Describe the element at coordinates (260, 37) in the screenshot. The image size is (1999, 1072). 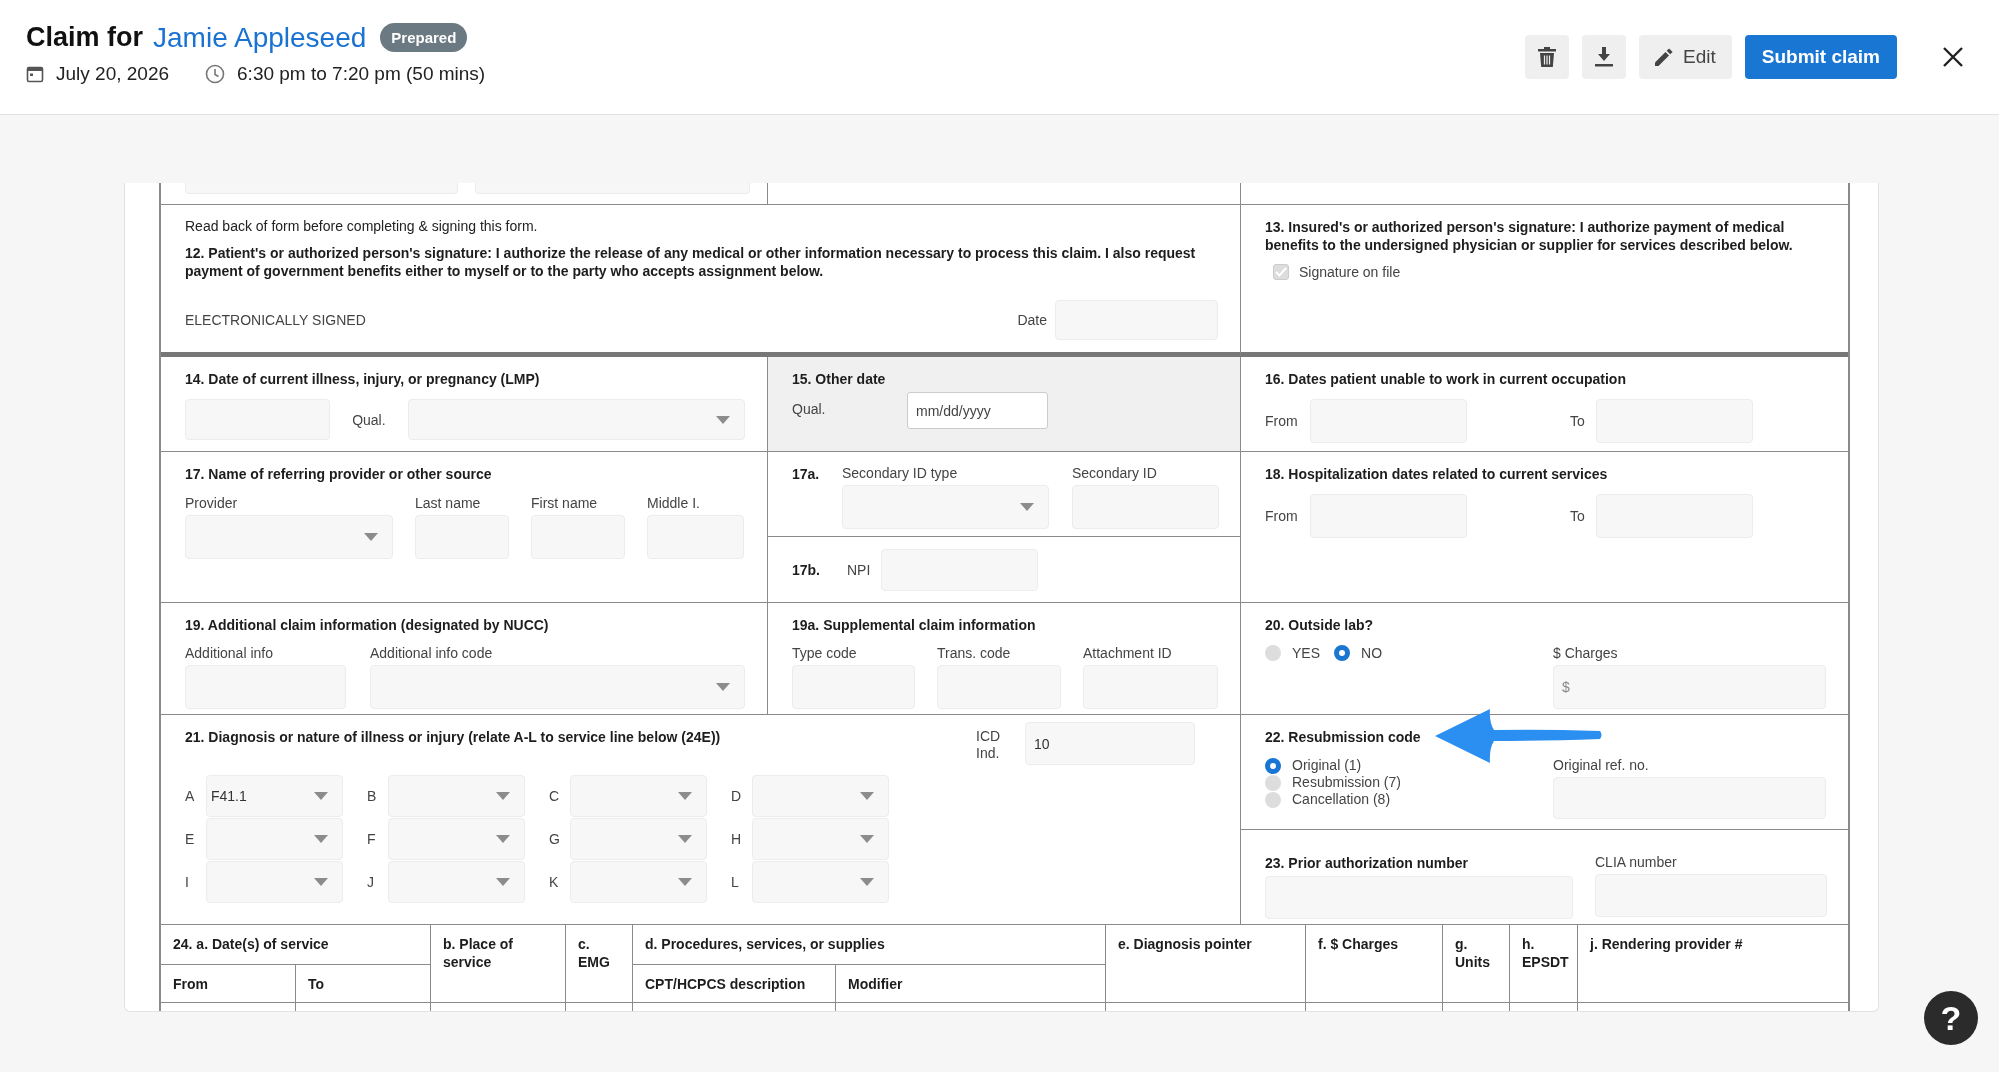
I see `patient-link: Jamie Appleseed` at that location.